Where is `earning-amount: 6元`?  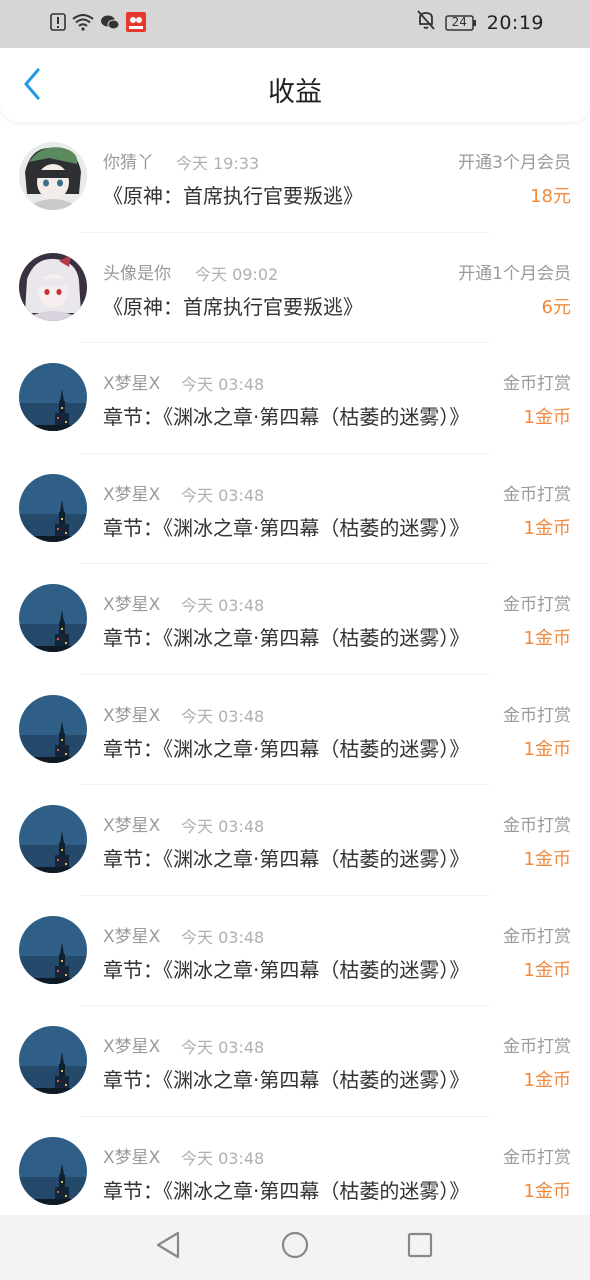 earning-amount: 6元 is located at coordinates (556, 307).